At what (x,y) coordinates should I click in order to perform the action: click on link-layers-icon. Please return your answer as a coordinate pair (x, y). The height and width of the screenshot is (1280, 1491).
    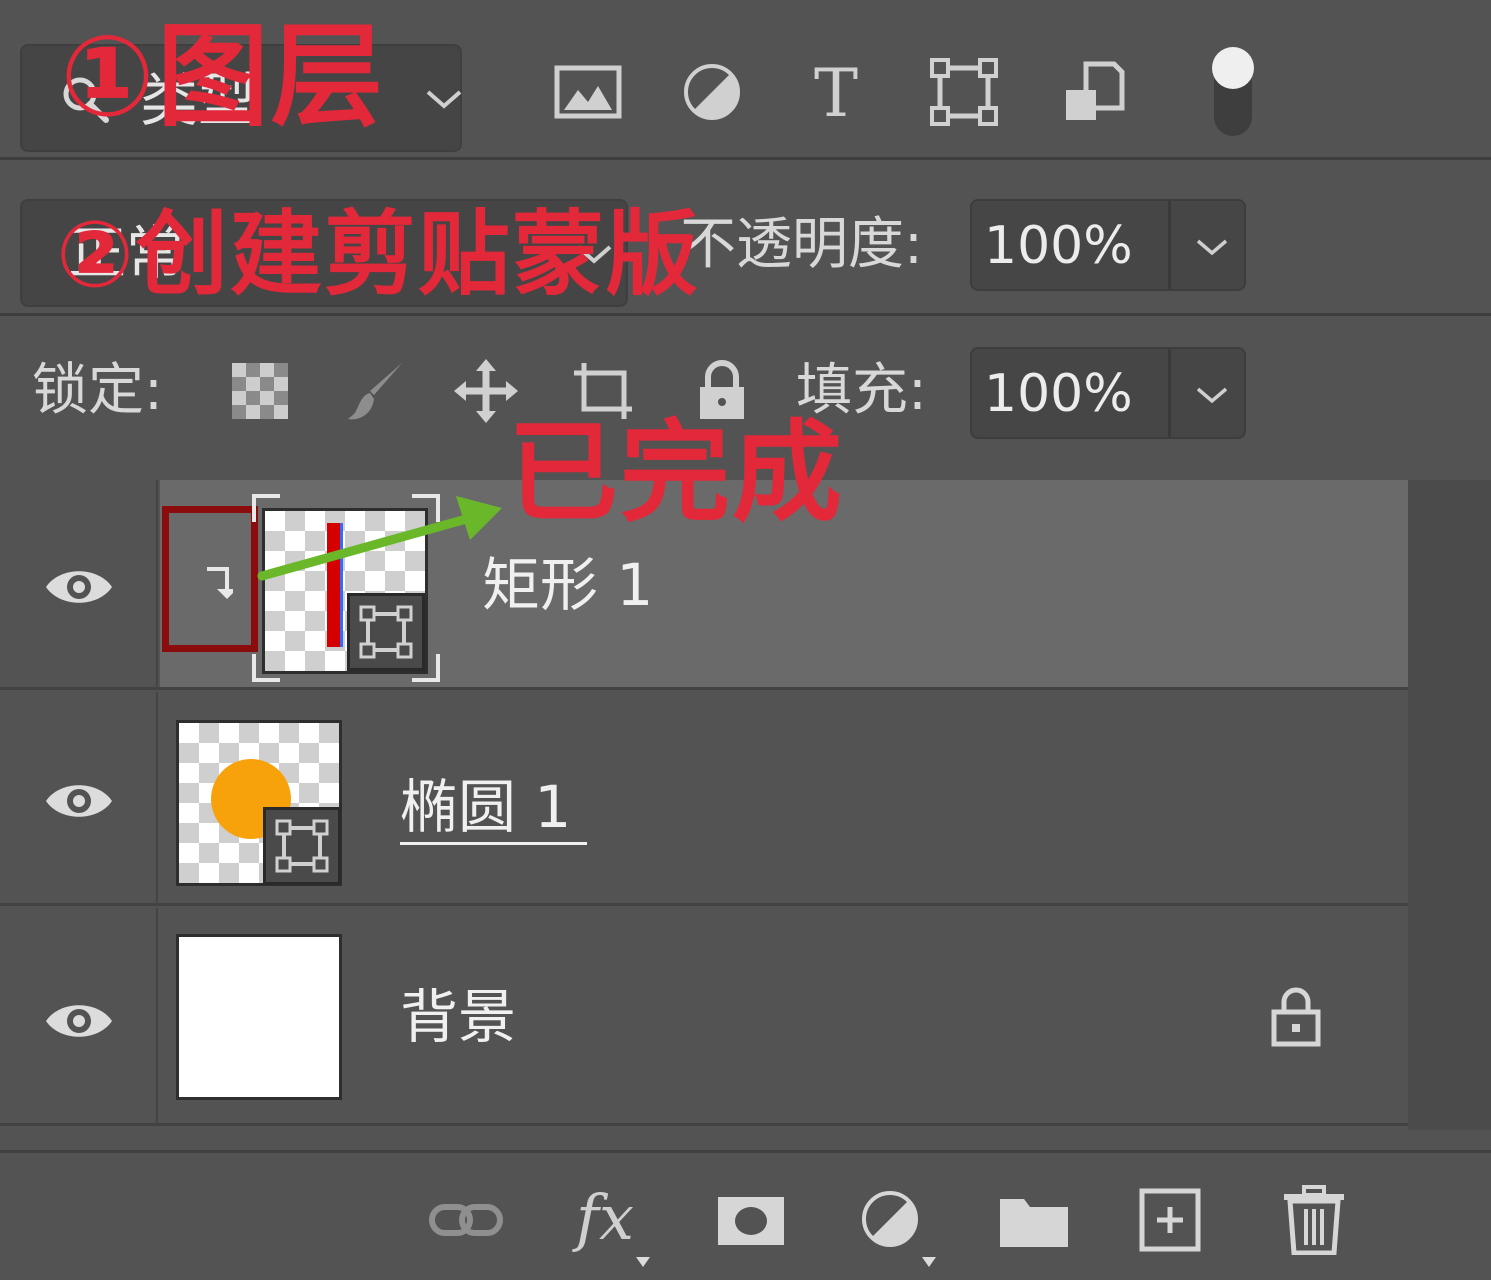
    Looking at the image, I should click on (466, 1220).